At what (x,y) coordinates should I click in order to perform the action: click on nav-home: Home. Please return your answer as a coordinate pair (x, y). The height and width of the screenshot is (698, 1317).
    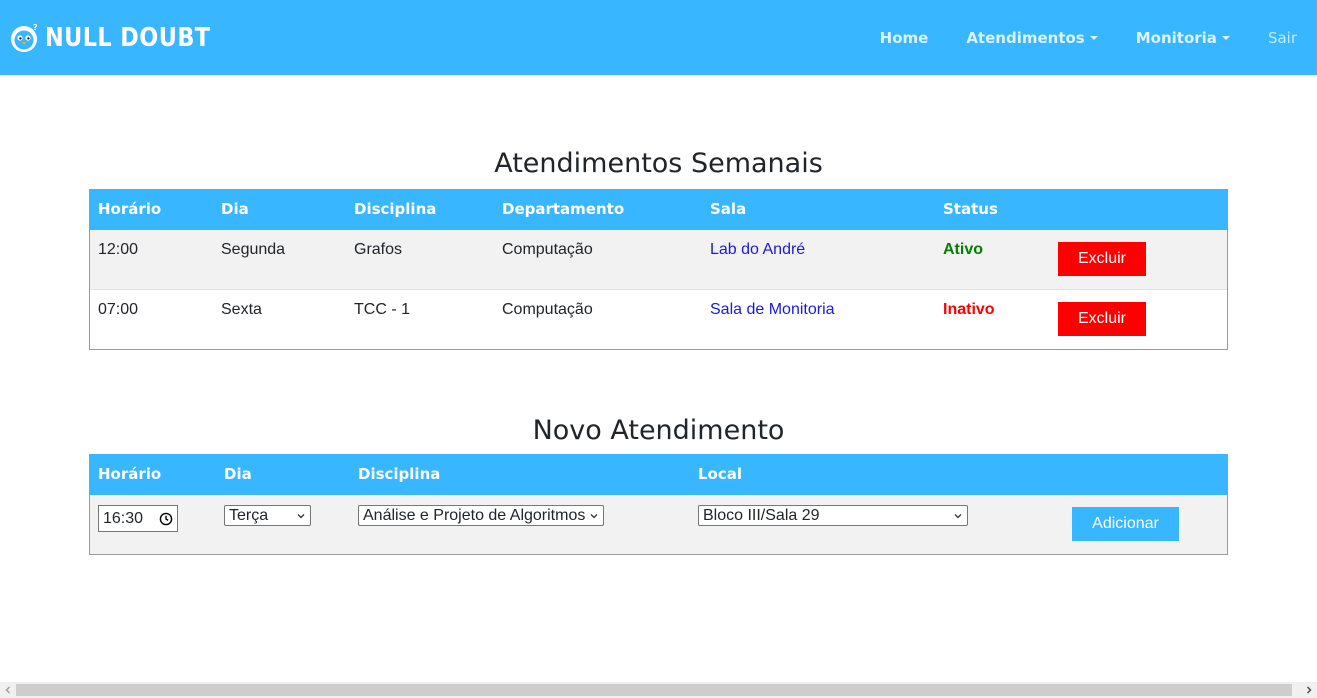
    Looking at the image, I should click on (904, 38).